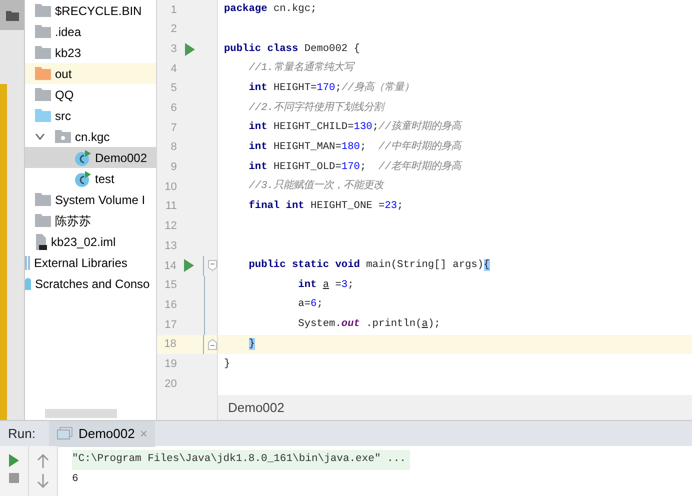 The height and width of the screenshot is (496, 692). What do you see at coordinates (170, 384) in the screenshot?
I see `line-number: 20` at bounding box center [170, 384].